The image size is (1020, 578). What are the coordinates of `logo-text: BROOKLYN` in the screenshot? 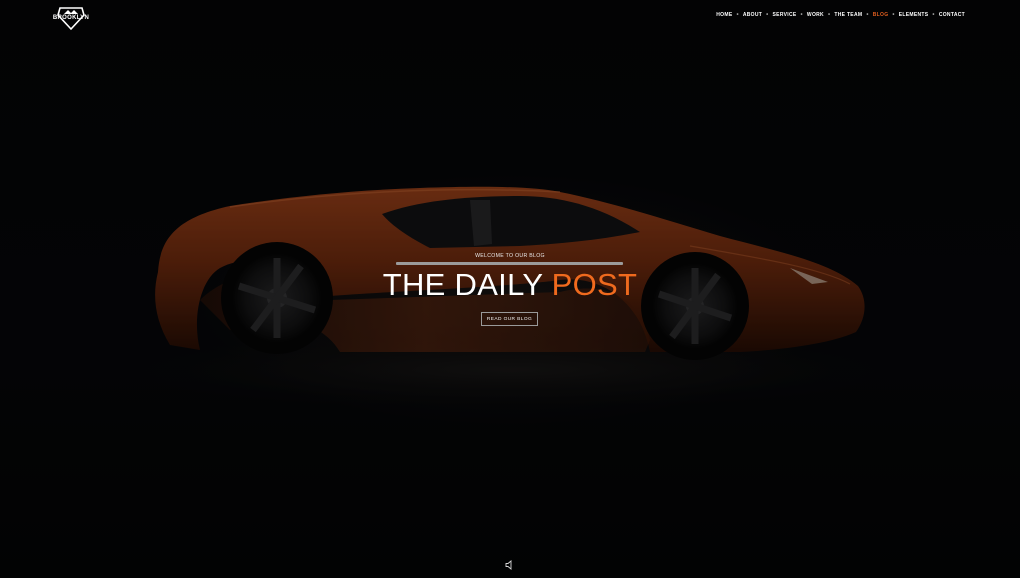 It's located at (71, 18).